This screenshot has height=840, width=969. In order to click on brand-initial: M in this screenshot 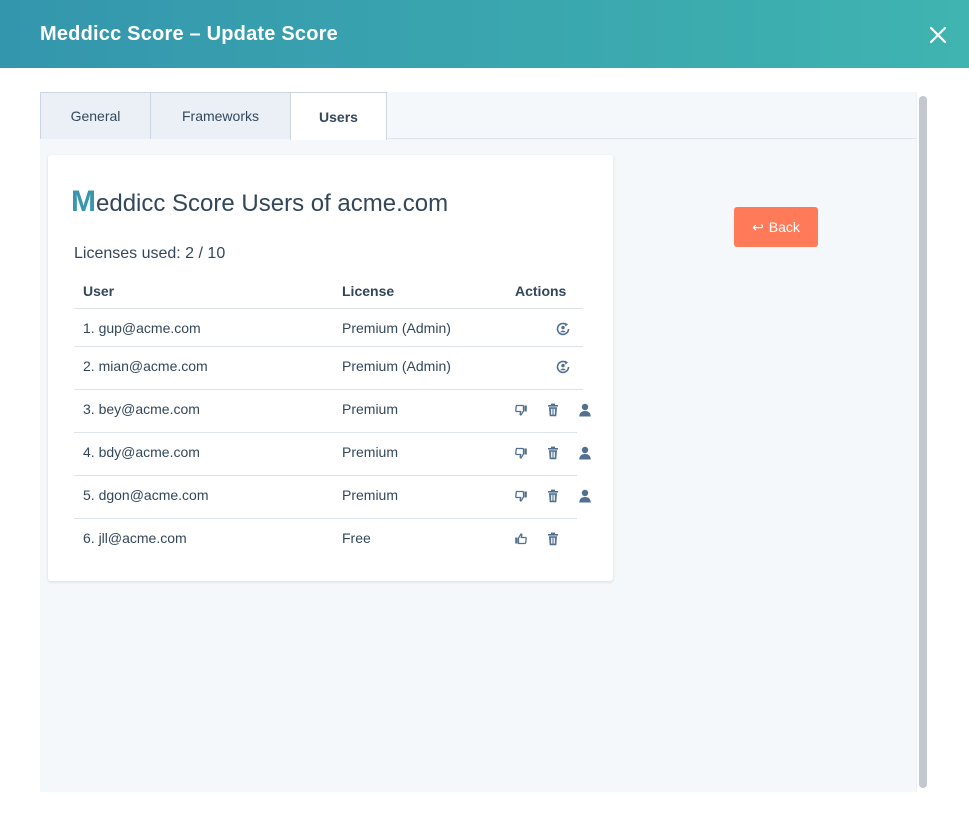, I will do `click(83, 201)`.